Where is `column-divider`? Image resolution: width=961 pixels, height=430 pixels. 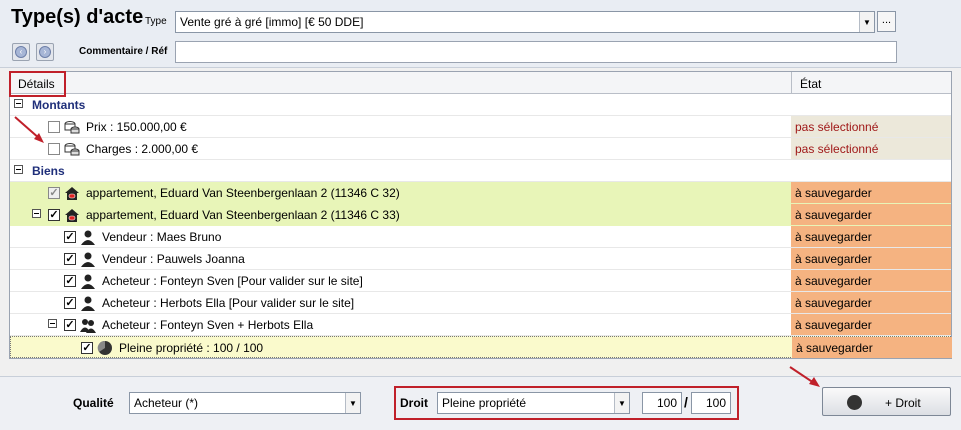 column-divider is located at coordinates (791, 83).